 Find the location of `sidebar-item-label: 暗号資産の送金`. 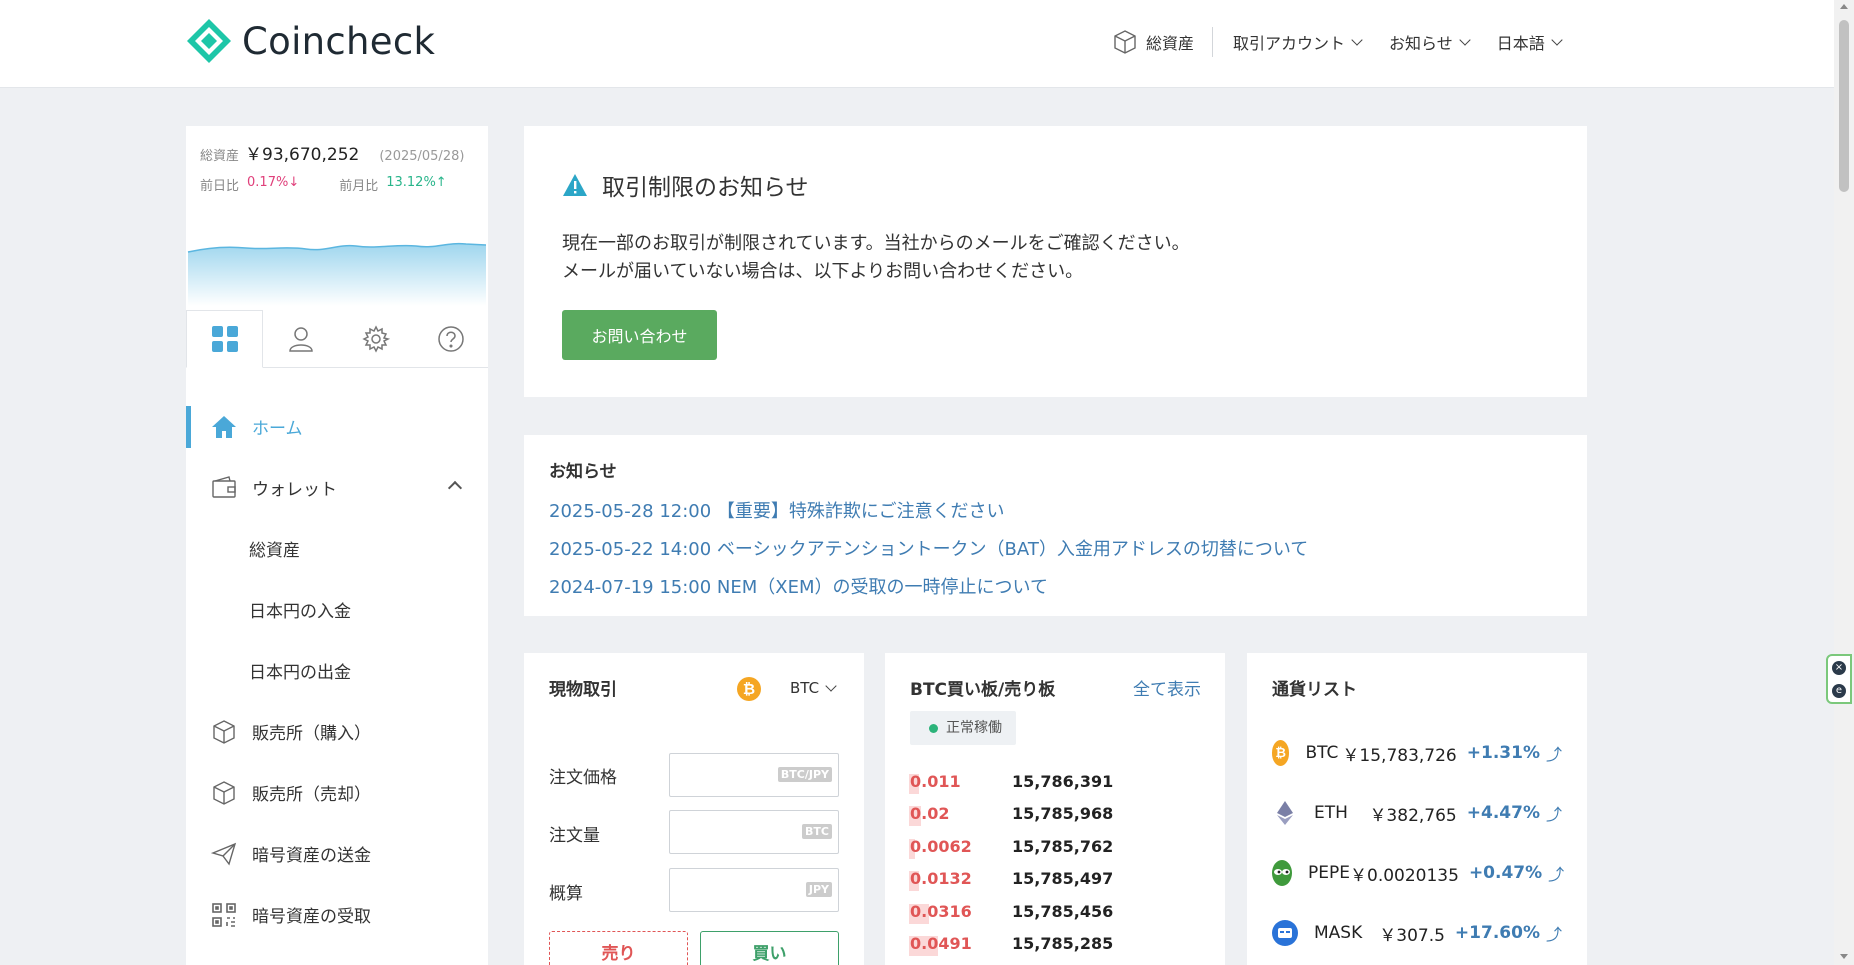

sidebar-item-label: 暗号資産の送金 is located at coordinates (311, 856).